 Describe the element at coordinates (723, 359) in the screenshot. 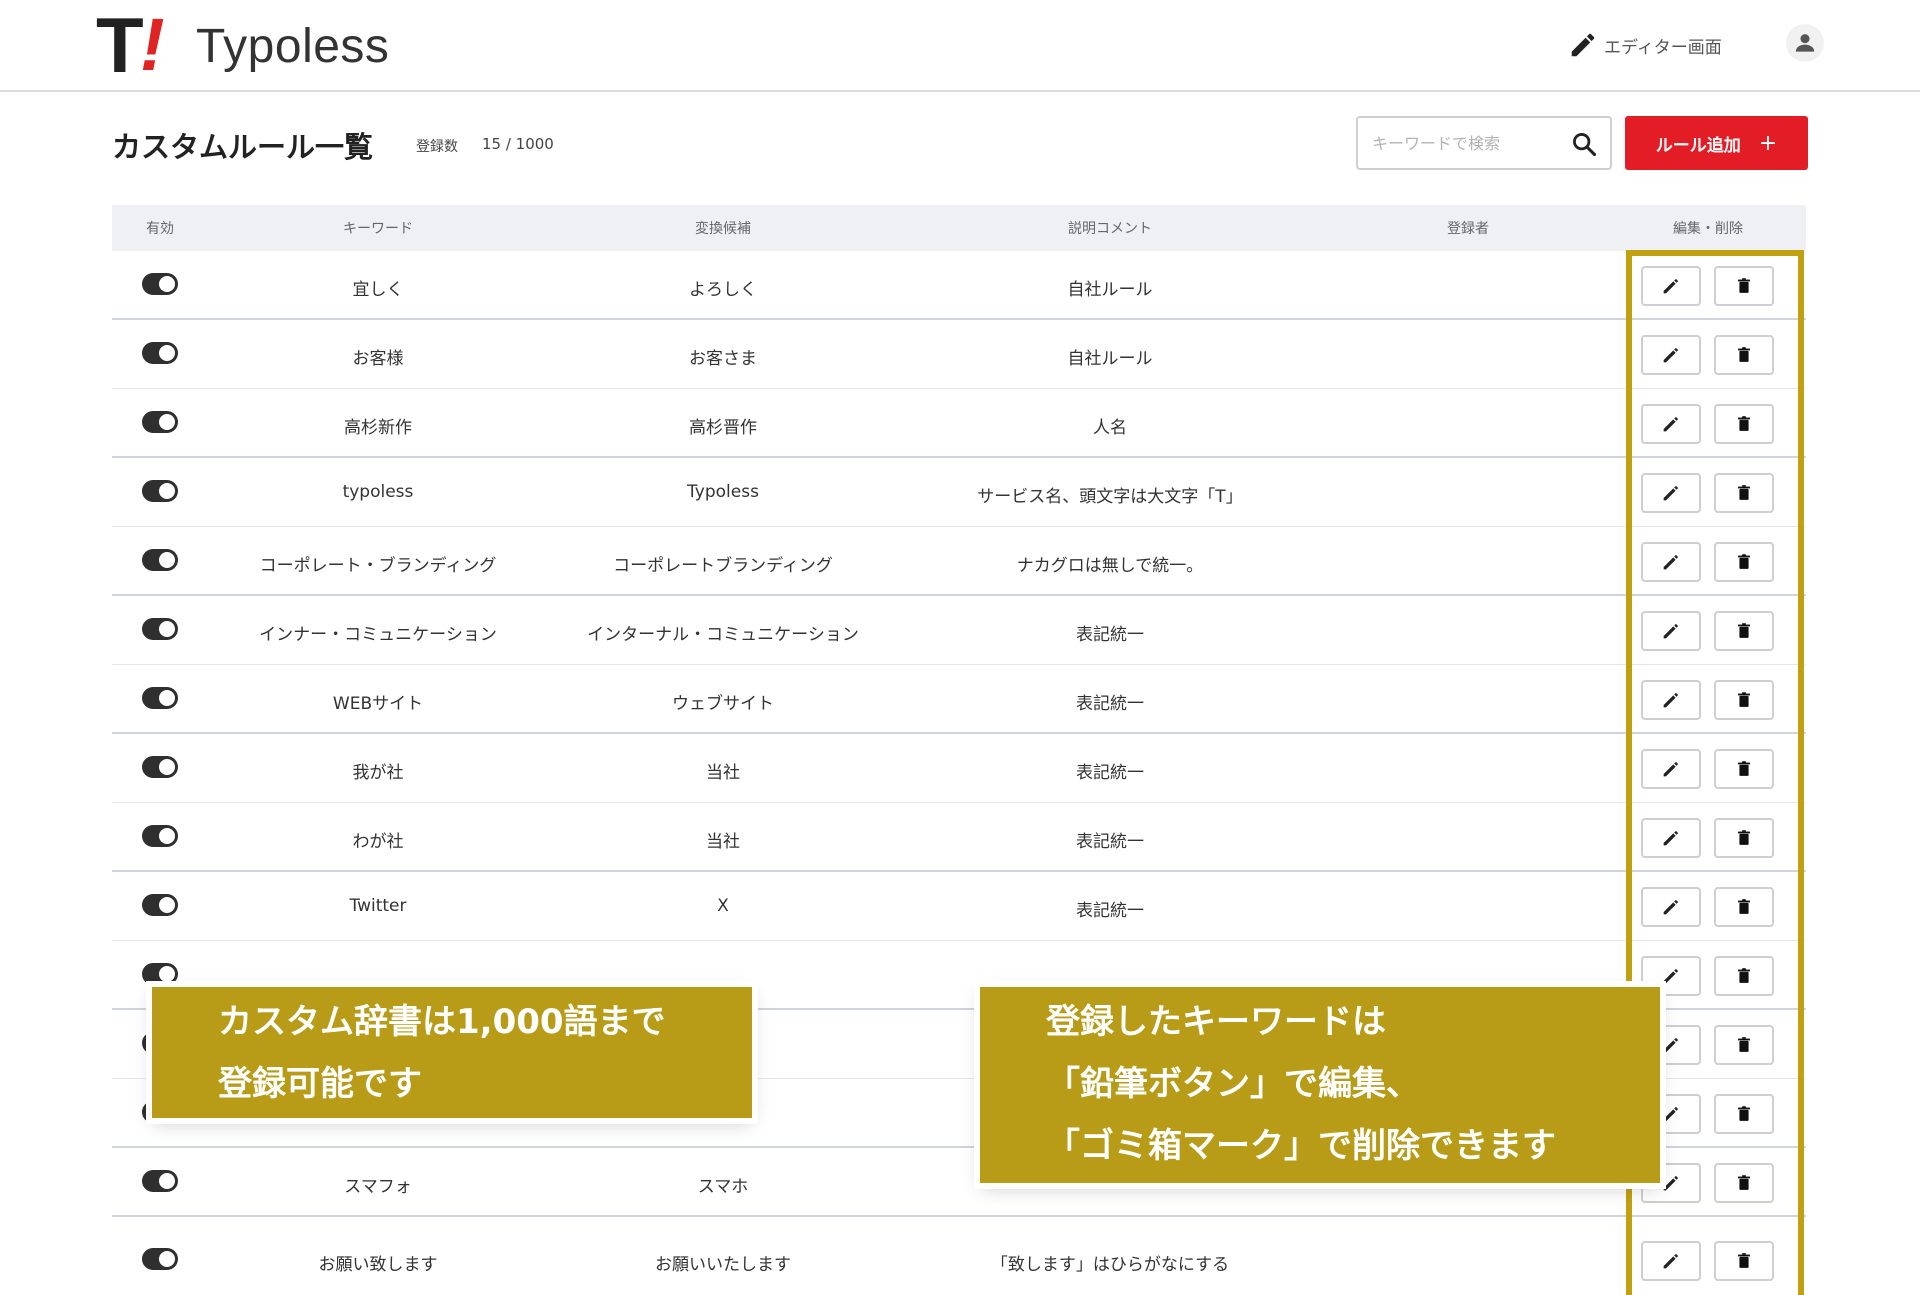

I see `candidate-cell: お客さま` at that location.